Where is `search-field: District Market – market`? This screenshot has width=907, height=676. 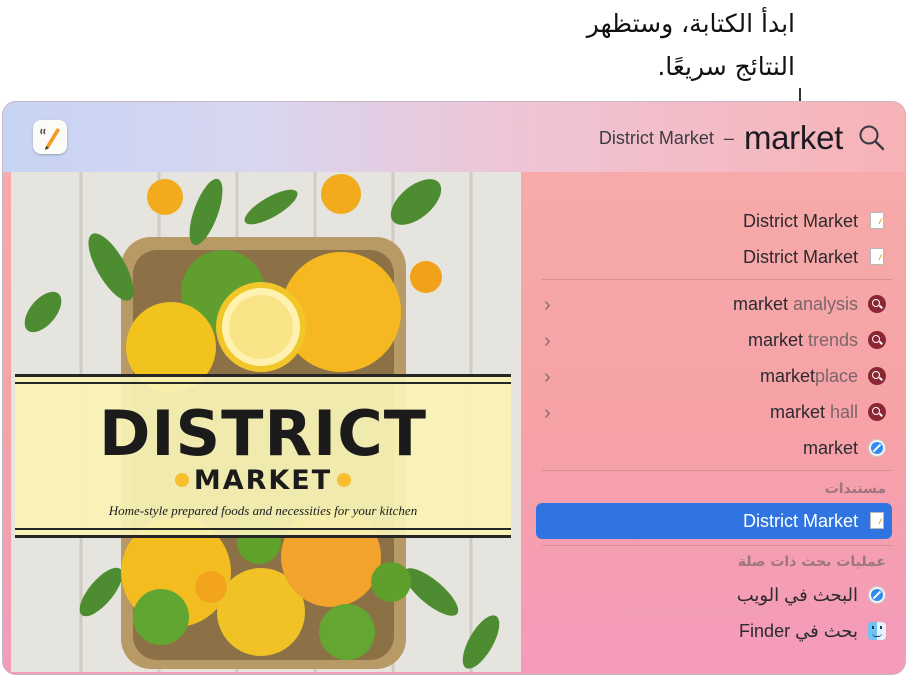
search-field: District Market – market is located at coordinates (743, 138).